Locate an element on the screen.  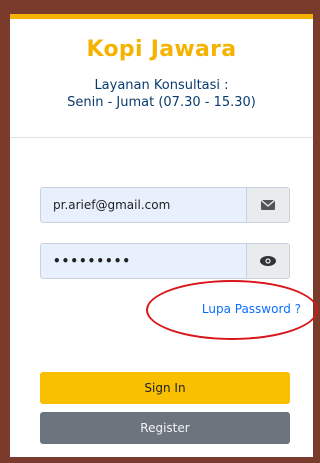
email-field: pr.arief@gmail.com is located at coordinates (165, 205).